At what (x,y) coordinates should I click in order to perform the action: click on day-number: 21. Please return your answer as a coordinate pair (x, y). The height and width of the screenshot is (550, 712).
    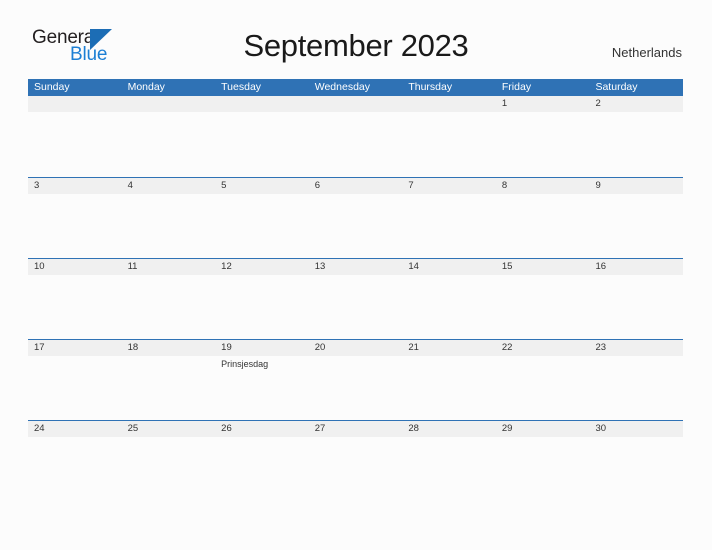
    Looking at the image, I should click on (449, 348).